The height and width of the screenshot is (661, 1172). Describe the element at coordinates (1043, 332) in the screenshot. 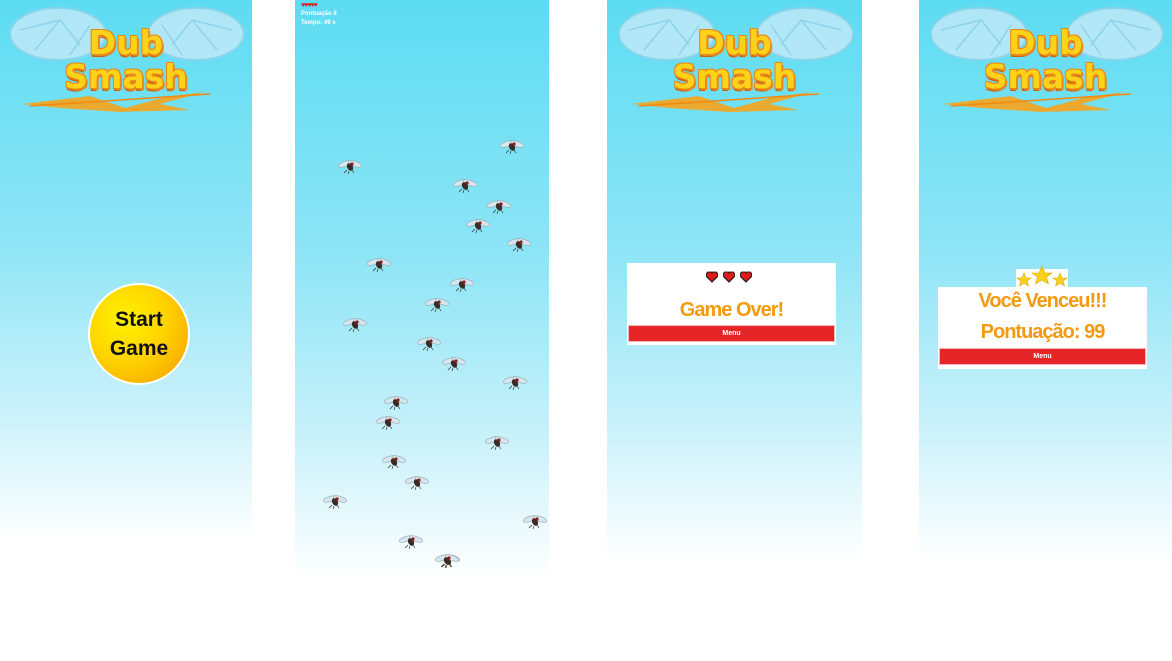

I see `final-score: Pontuação: 99` at that location.